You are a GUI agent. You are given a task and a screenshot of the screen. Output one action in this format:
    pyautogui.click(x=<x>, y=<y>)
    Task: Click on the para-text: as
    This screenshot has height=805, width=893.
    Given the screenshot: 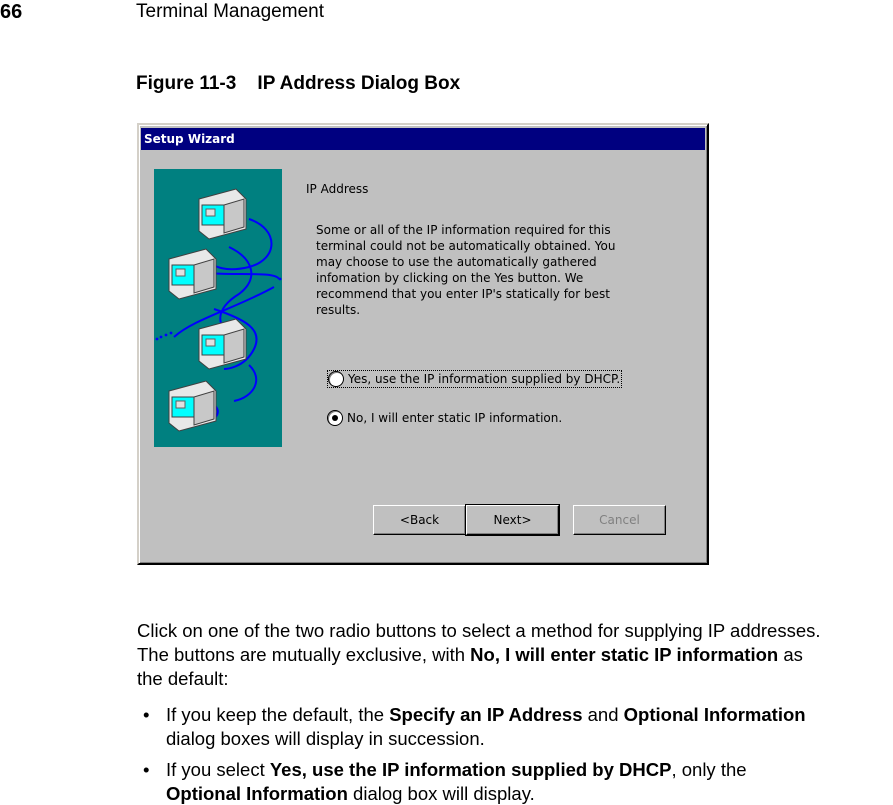 What is the action you would take?
    pyautogui.click(x=790, y=654)
    